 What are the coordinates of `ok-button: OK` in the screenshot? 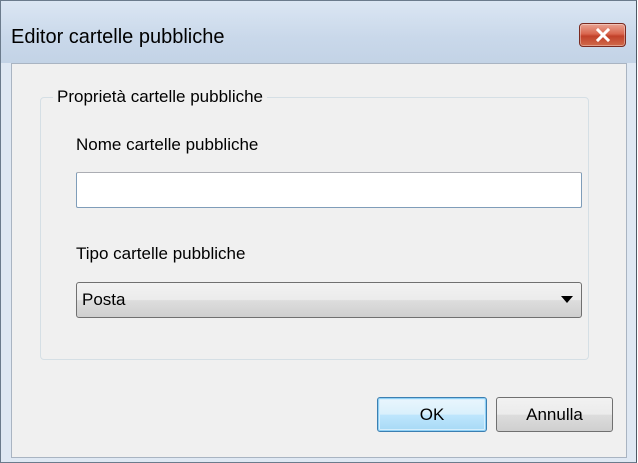 It's located at (432, 414).